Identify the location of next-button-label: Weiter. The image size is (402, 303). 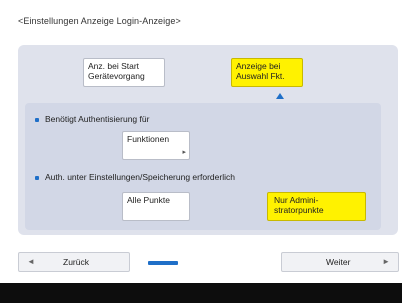
(338, 262).